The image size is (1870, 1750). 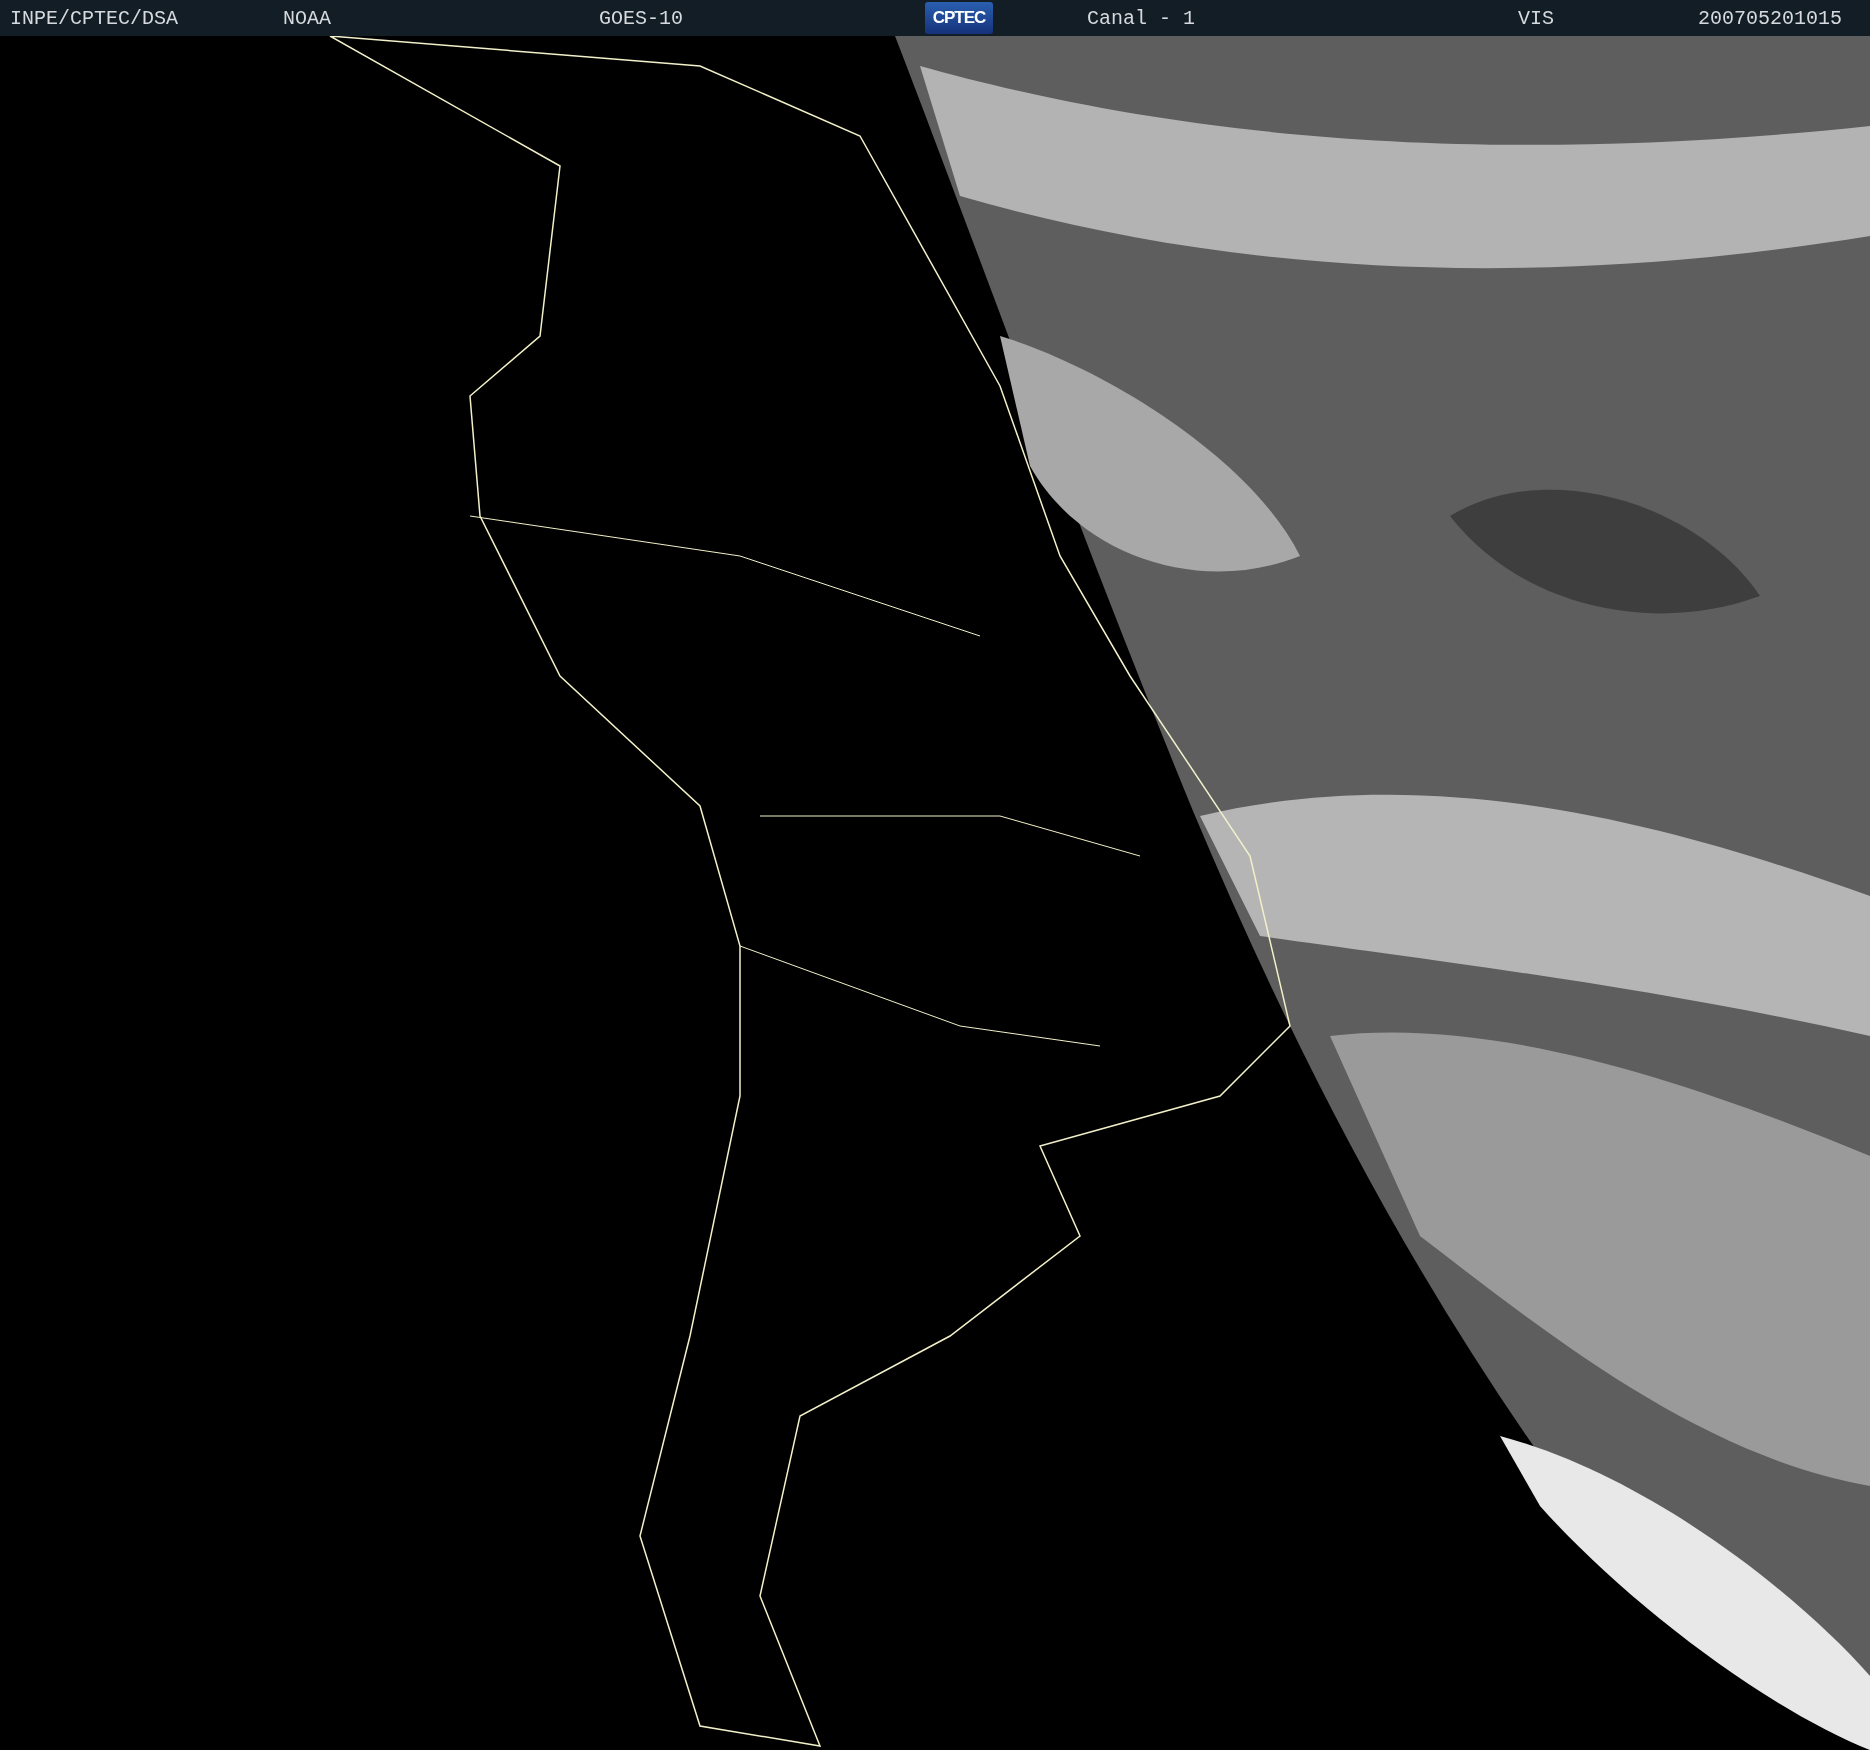 What do you see at coordinates (959, 18) in the screenshot?
I see `logo: CPTEC` at bounding box center [959, 18].